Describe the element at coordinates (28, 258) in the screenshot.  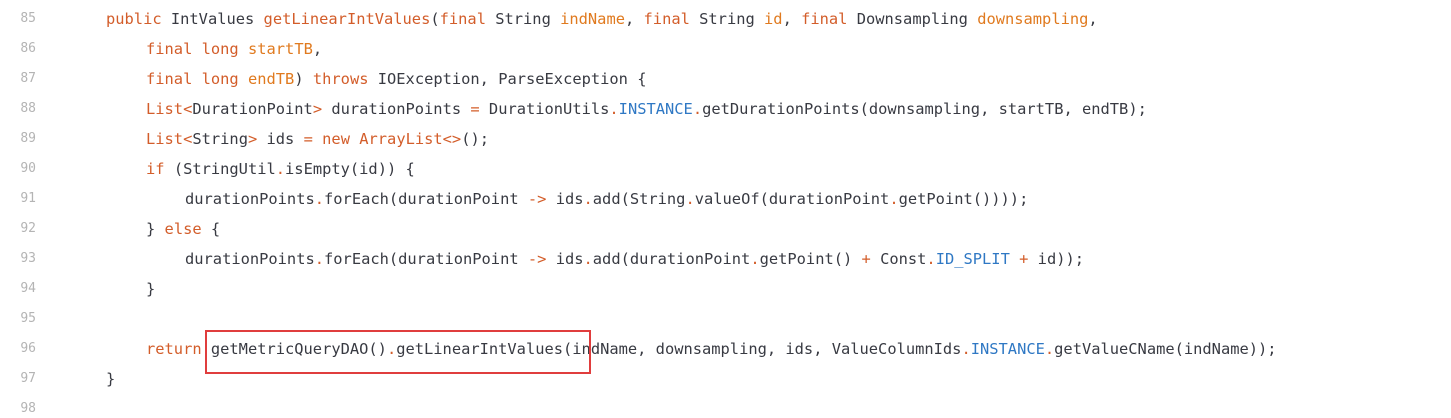
I see `line-number: 93` at that location.